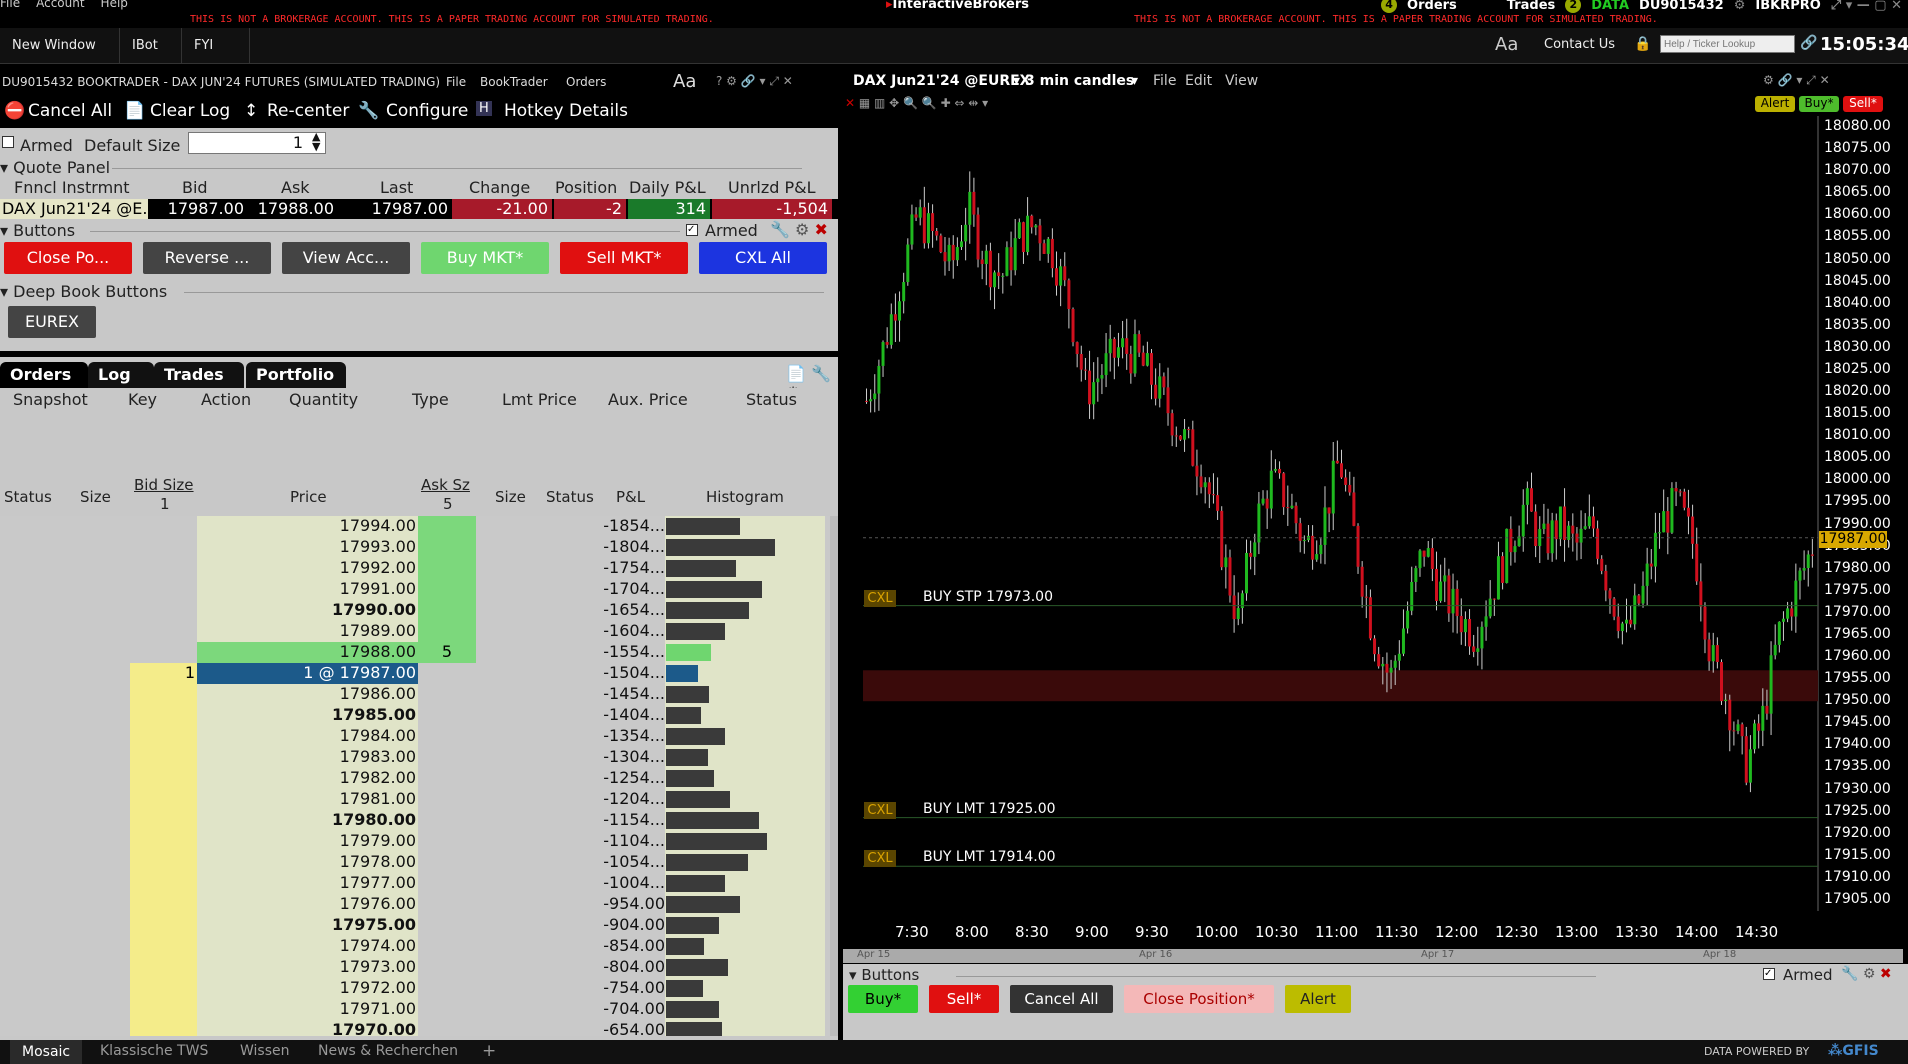 This screenshot has width=1908, height=1064. I want to click on price-cell: 17976.00, so click(307, 904).